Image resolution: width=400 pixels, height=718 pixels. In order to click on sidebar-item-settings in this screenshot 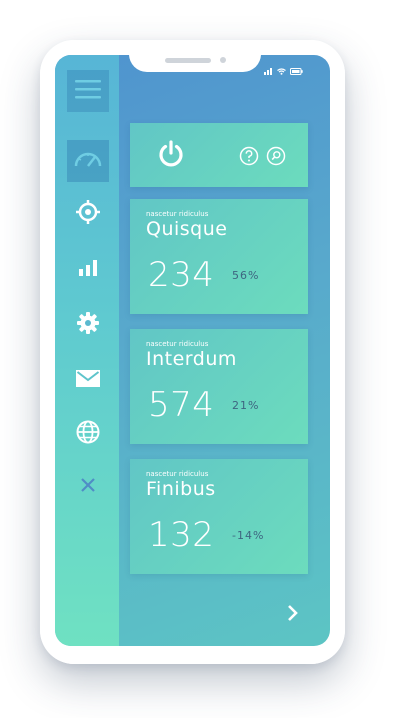, I will do `click(88, 325)`.